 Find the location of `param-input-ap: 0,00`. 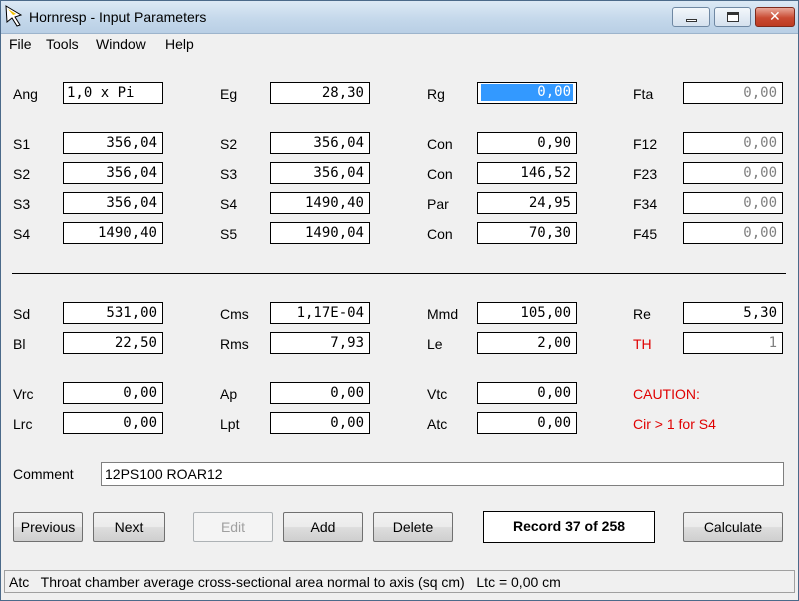

param-input-ap: 0,00 is located at coordinates (320, 393).